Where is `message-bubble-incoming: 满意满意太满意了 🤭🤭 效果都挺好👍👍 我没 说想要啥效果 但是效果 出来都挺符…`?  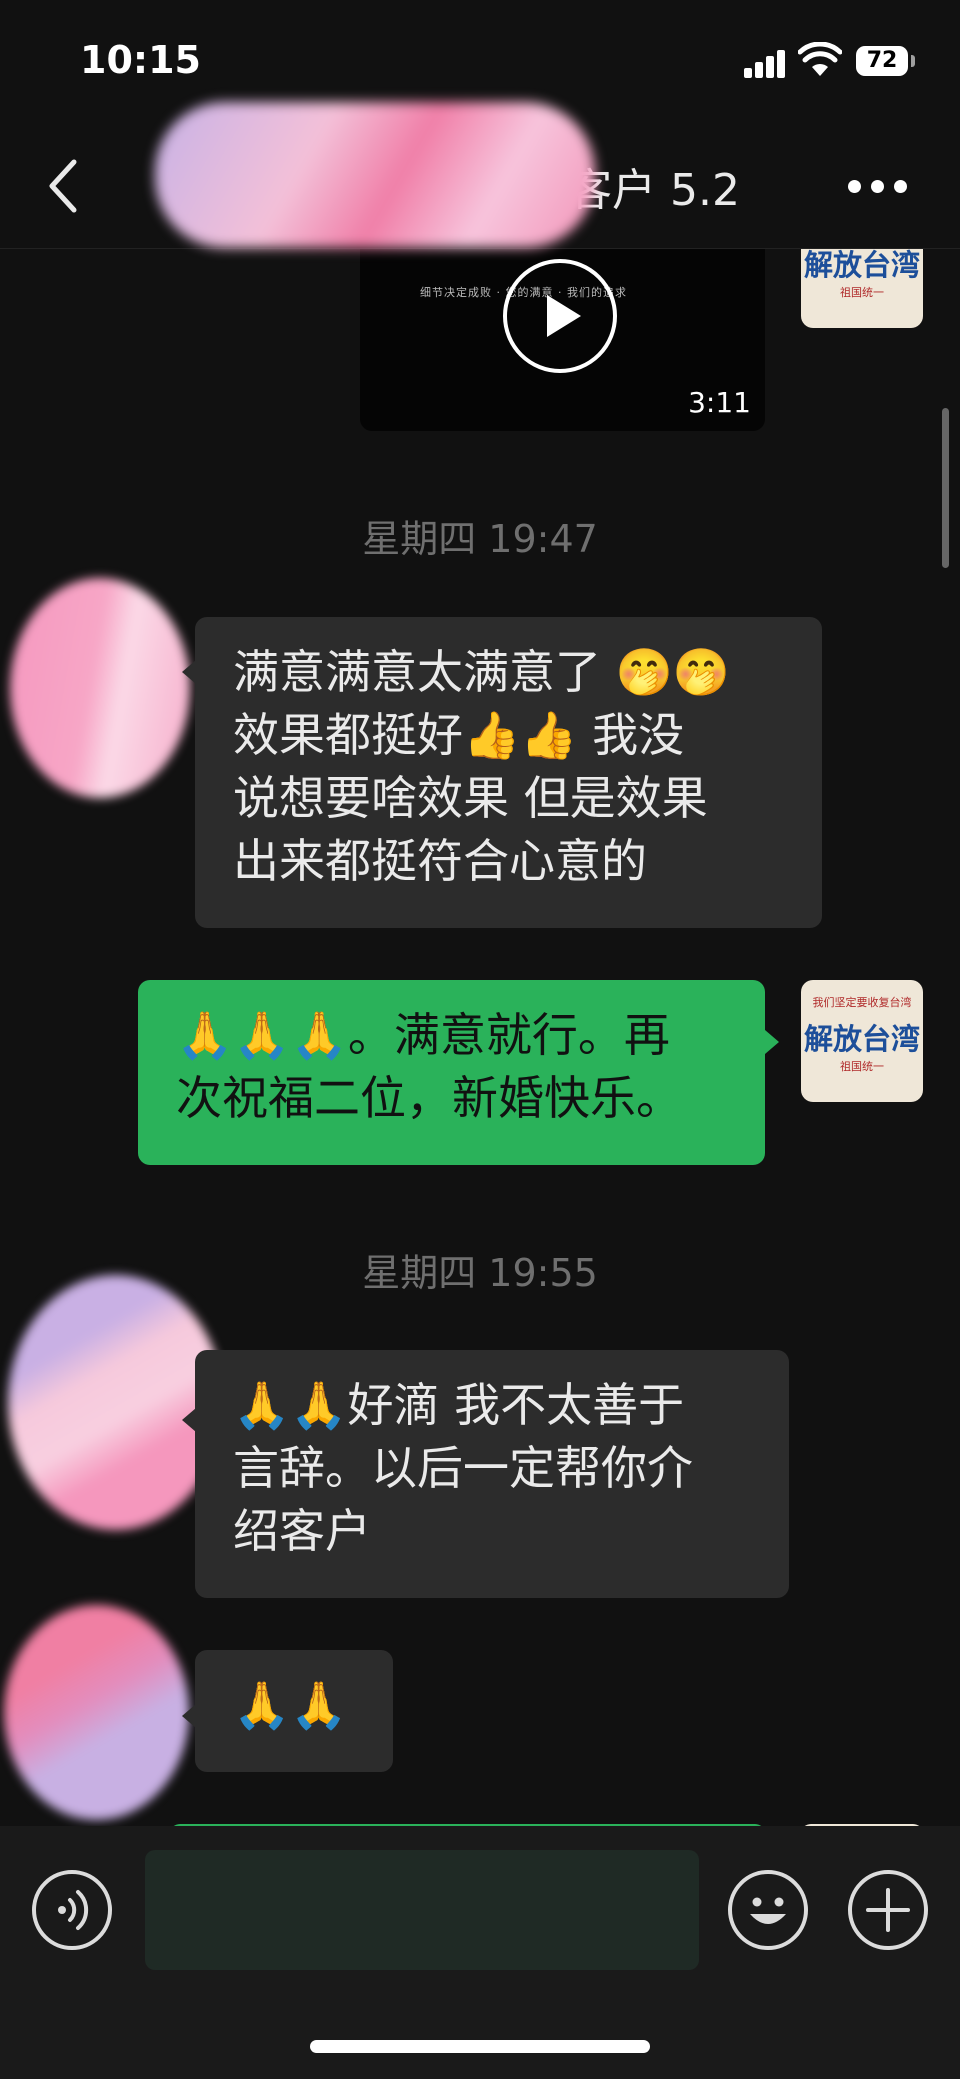 message-bubble-incoming: 满意满意太满意了 🤭🤭 效果都挺好👍👍 我没 说想要啥效果 但是效果 出来都挺符… is located at coordinates (508, 772).